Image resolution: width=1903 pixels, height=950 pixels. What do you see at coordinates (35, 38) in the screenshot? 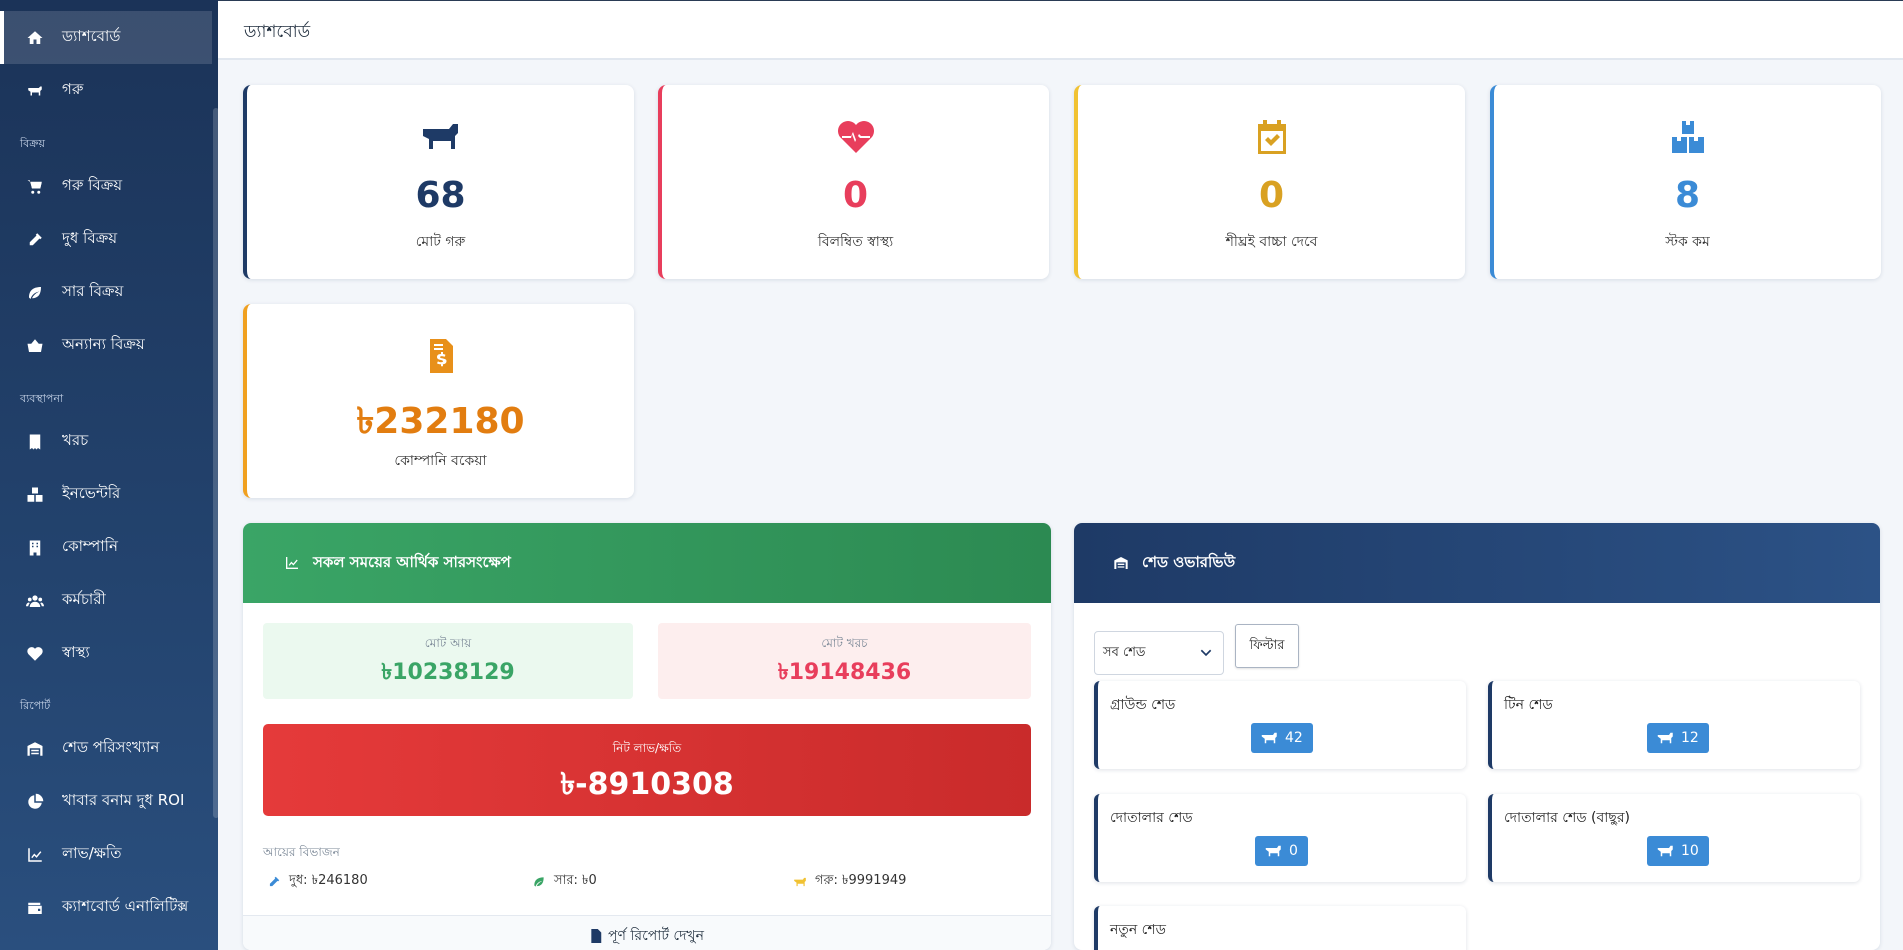
I see `home-icon` at bounding box center [35, 38].